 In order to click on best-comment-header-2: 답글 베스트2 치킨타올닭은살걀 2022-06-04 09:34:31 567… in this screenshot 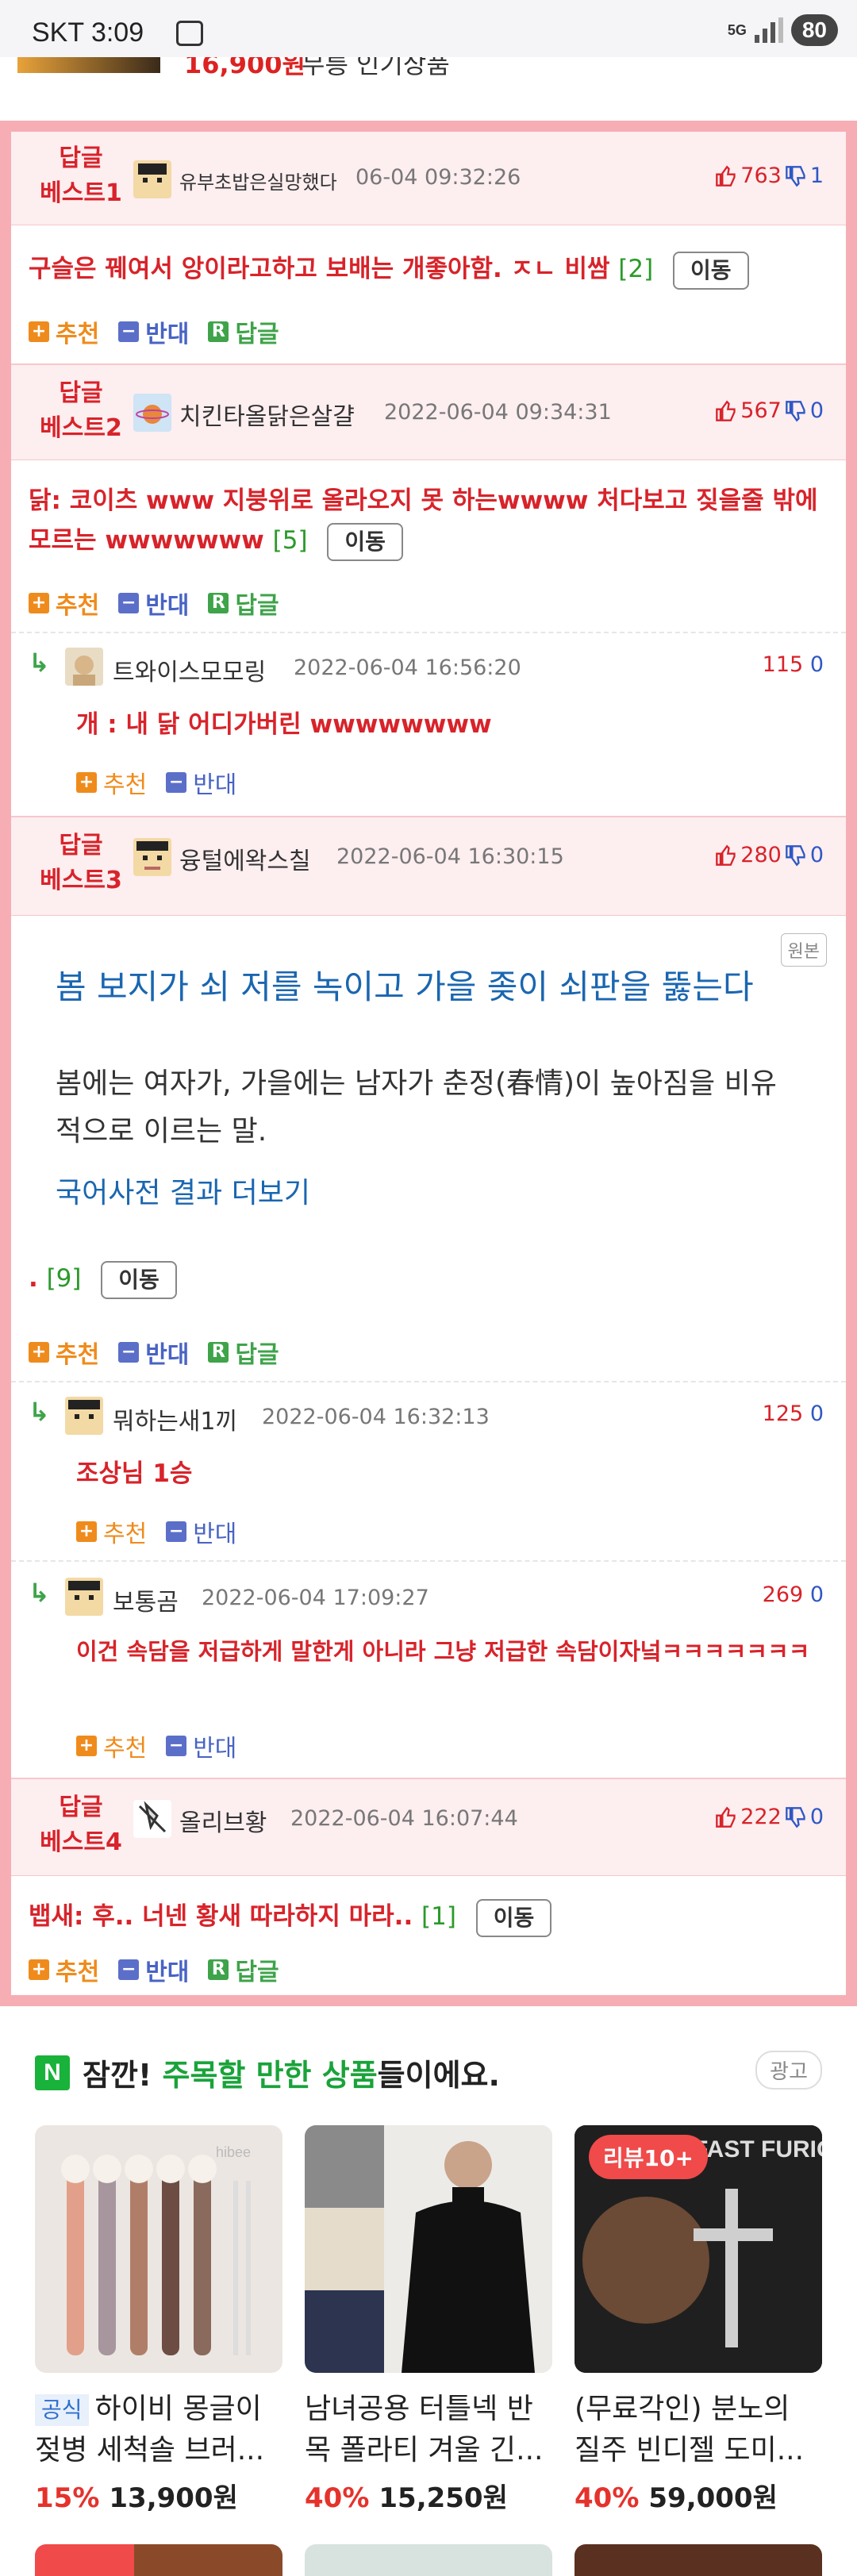, I will do `click(428, 411)`.